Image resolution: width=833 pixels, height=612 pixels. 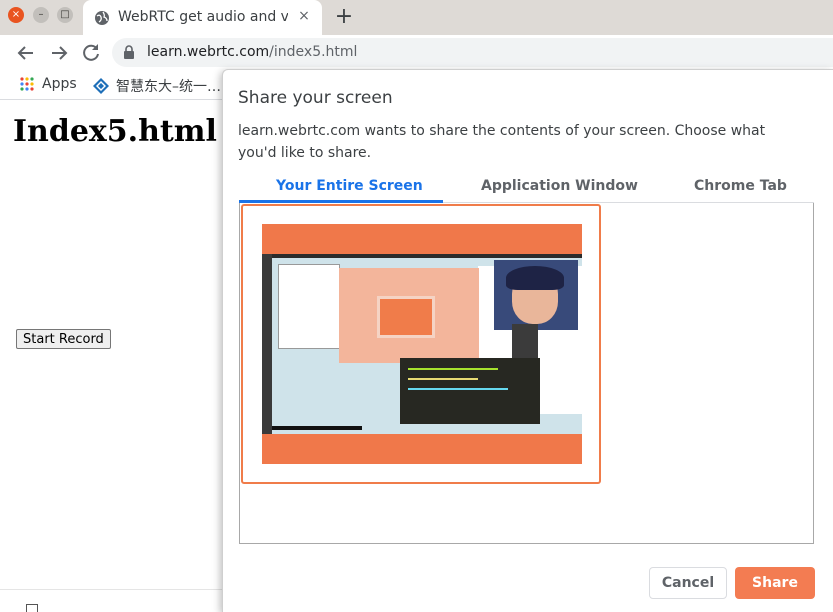 I want to click on back-arrow-icon, so click(x=26, y=53).